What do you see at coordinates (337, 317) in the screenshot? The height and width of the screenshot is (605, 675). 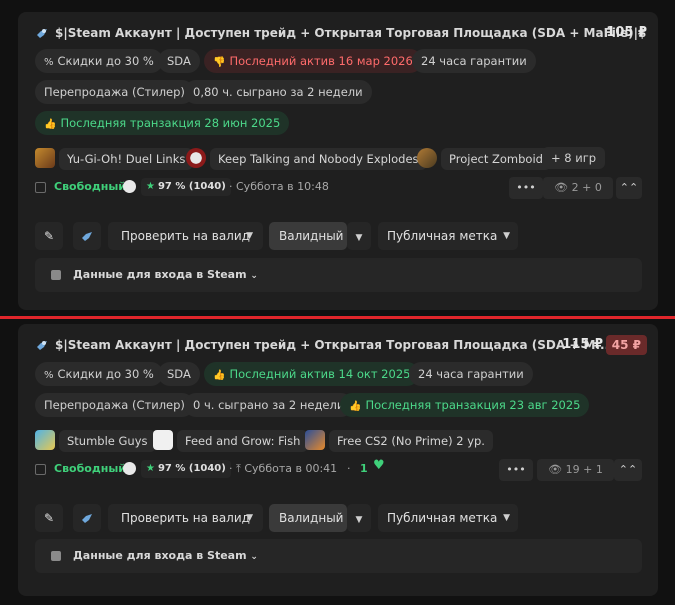 I see `card-divider` at bounding box center [337, 317].